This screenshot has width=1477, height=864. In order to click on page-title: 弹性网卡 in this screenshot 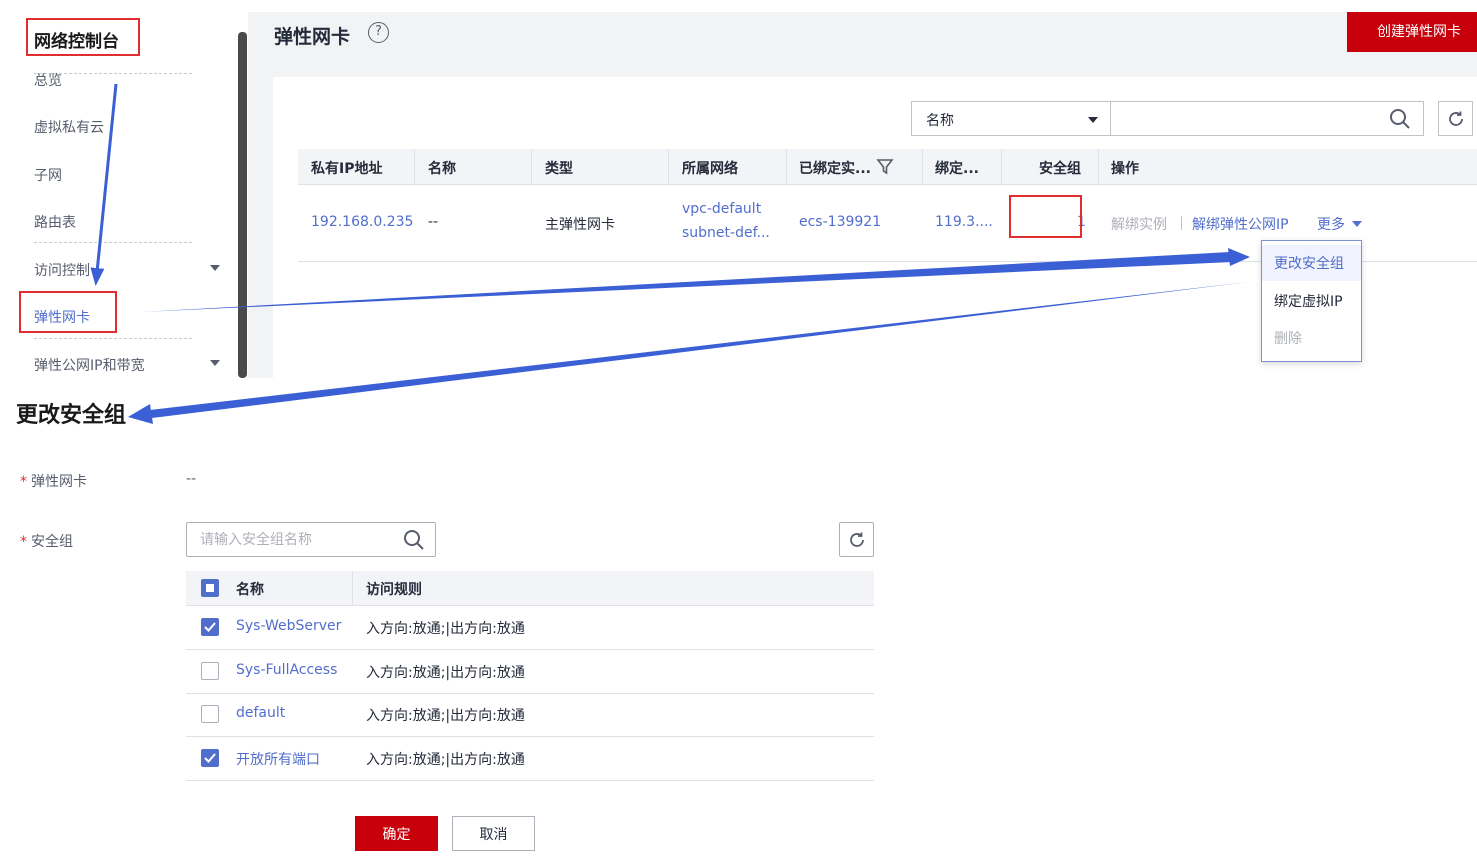, I will do `click(312, 37)`.